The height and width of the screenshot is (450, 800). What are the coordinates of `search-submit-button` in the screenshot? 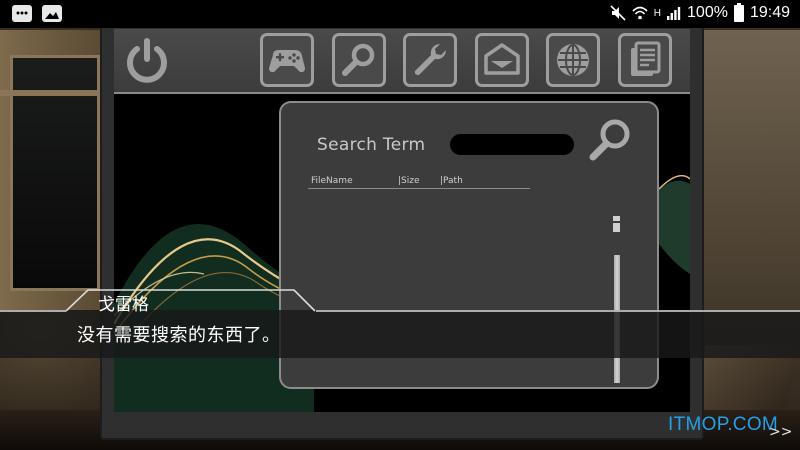 It's located at (610, 140).